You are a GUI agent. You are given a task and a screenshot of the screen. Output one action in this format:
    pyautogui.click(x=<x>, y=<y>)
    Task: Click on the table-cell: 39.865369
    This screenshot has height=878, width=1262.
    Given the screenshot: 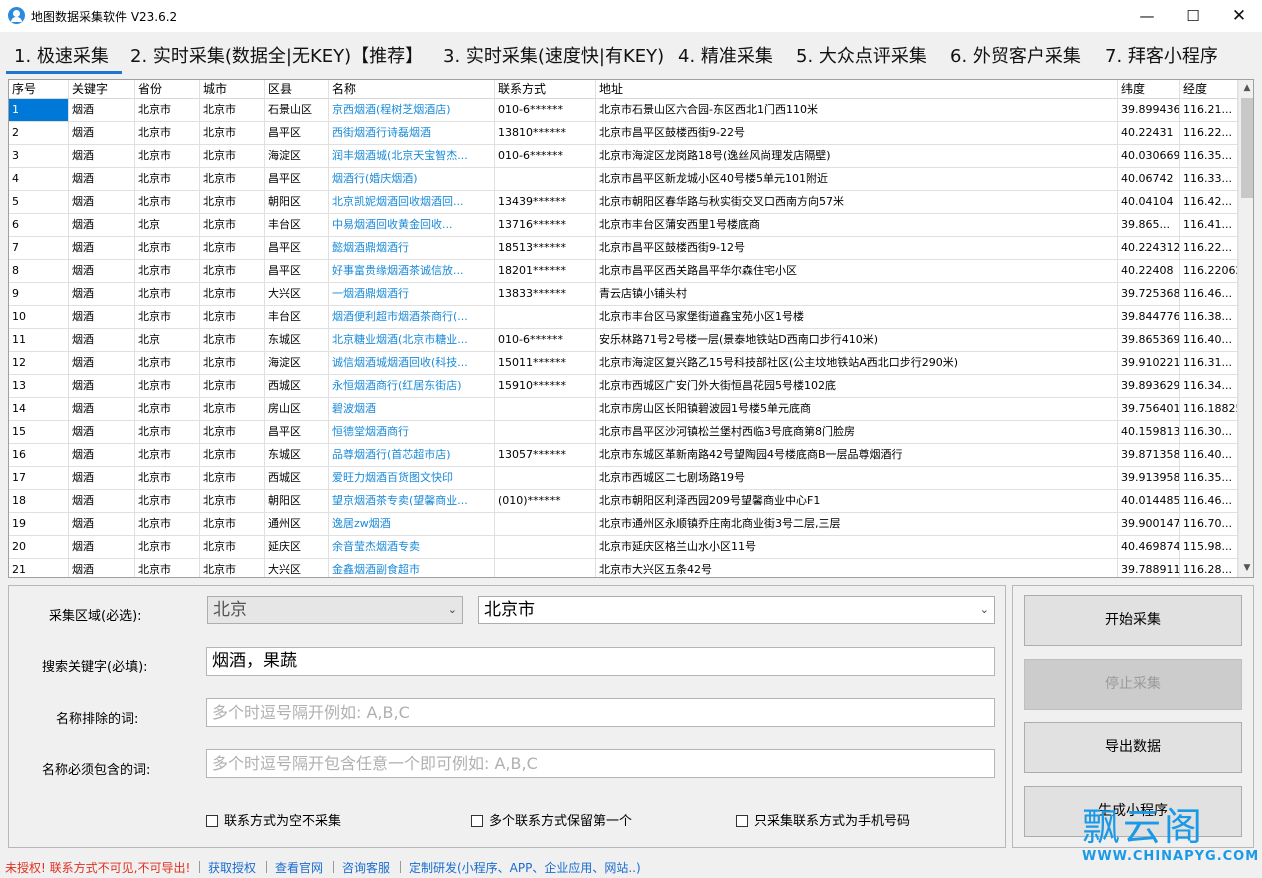 What is the action you would take?
    pyautogui.click(x=1149, y=340)
    